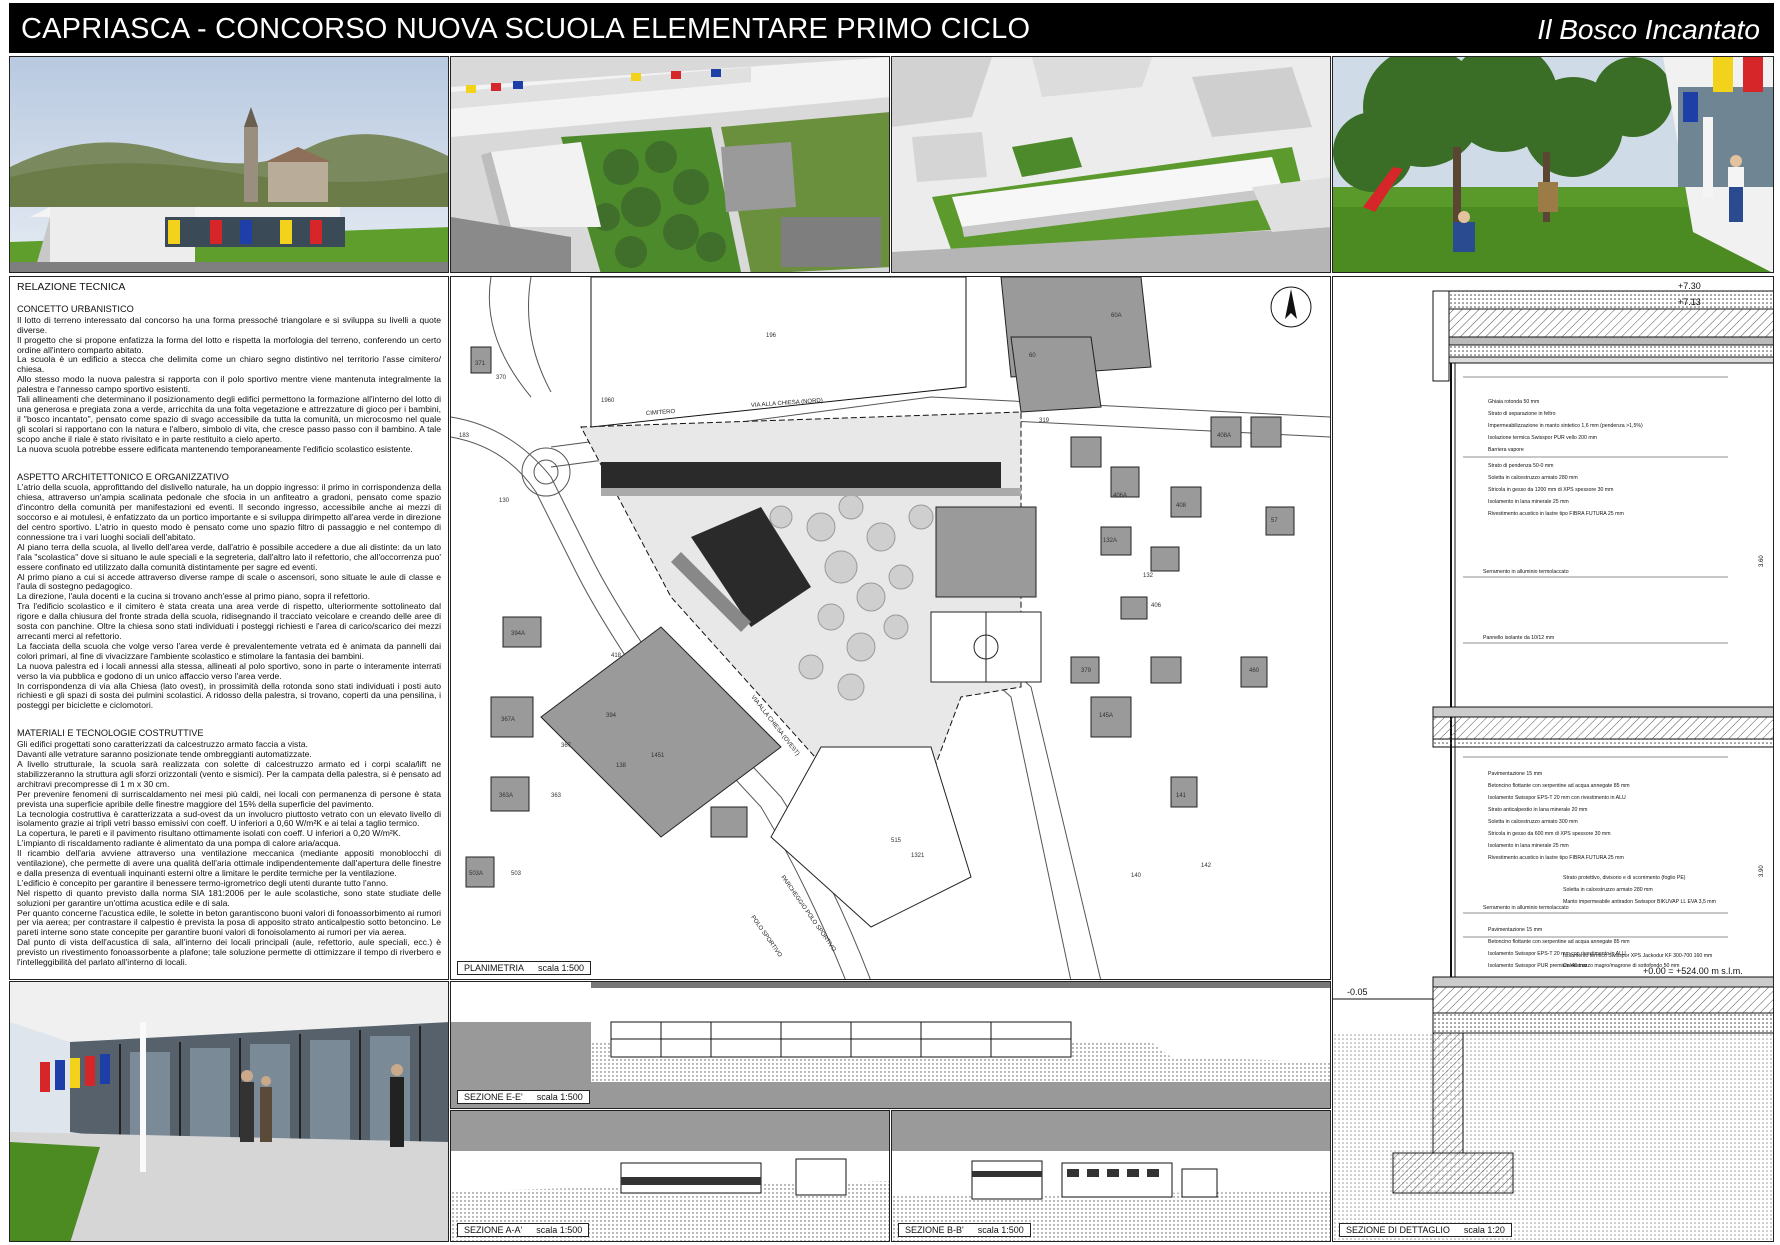  What do you see at coordinates (1156, 606) in the screenshot?
I see `parcel-label: 406` at bounding box center [1156, 606].